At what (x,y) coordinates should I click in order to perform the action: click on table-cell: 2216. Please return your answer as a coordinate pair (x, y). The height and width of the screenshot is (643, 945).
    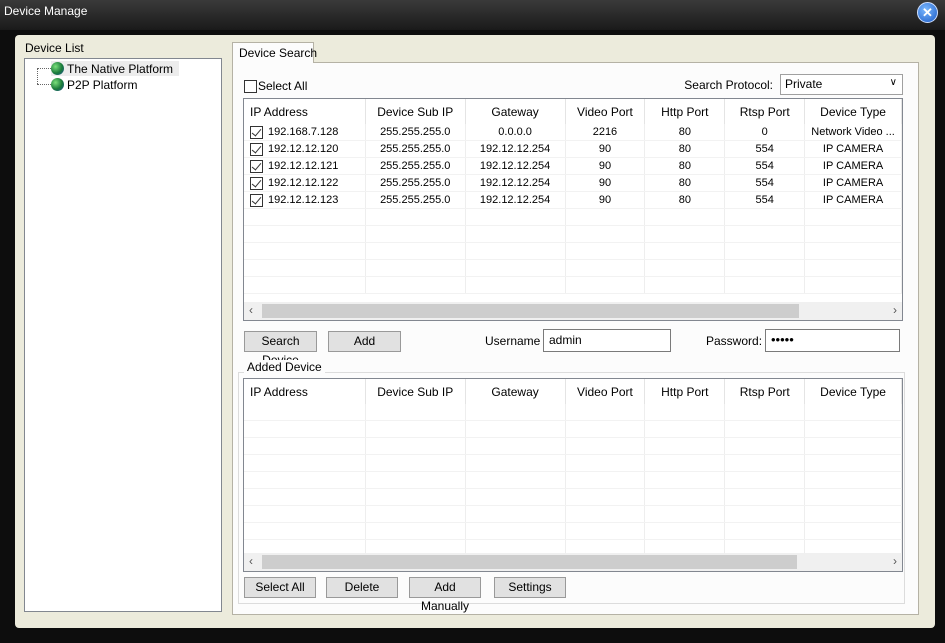
    Looking at the image, I should click on (606, 132).